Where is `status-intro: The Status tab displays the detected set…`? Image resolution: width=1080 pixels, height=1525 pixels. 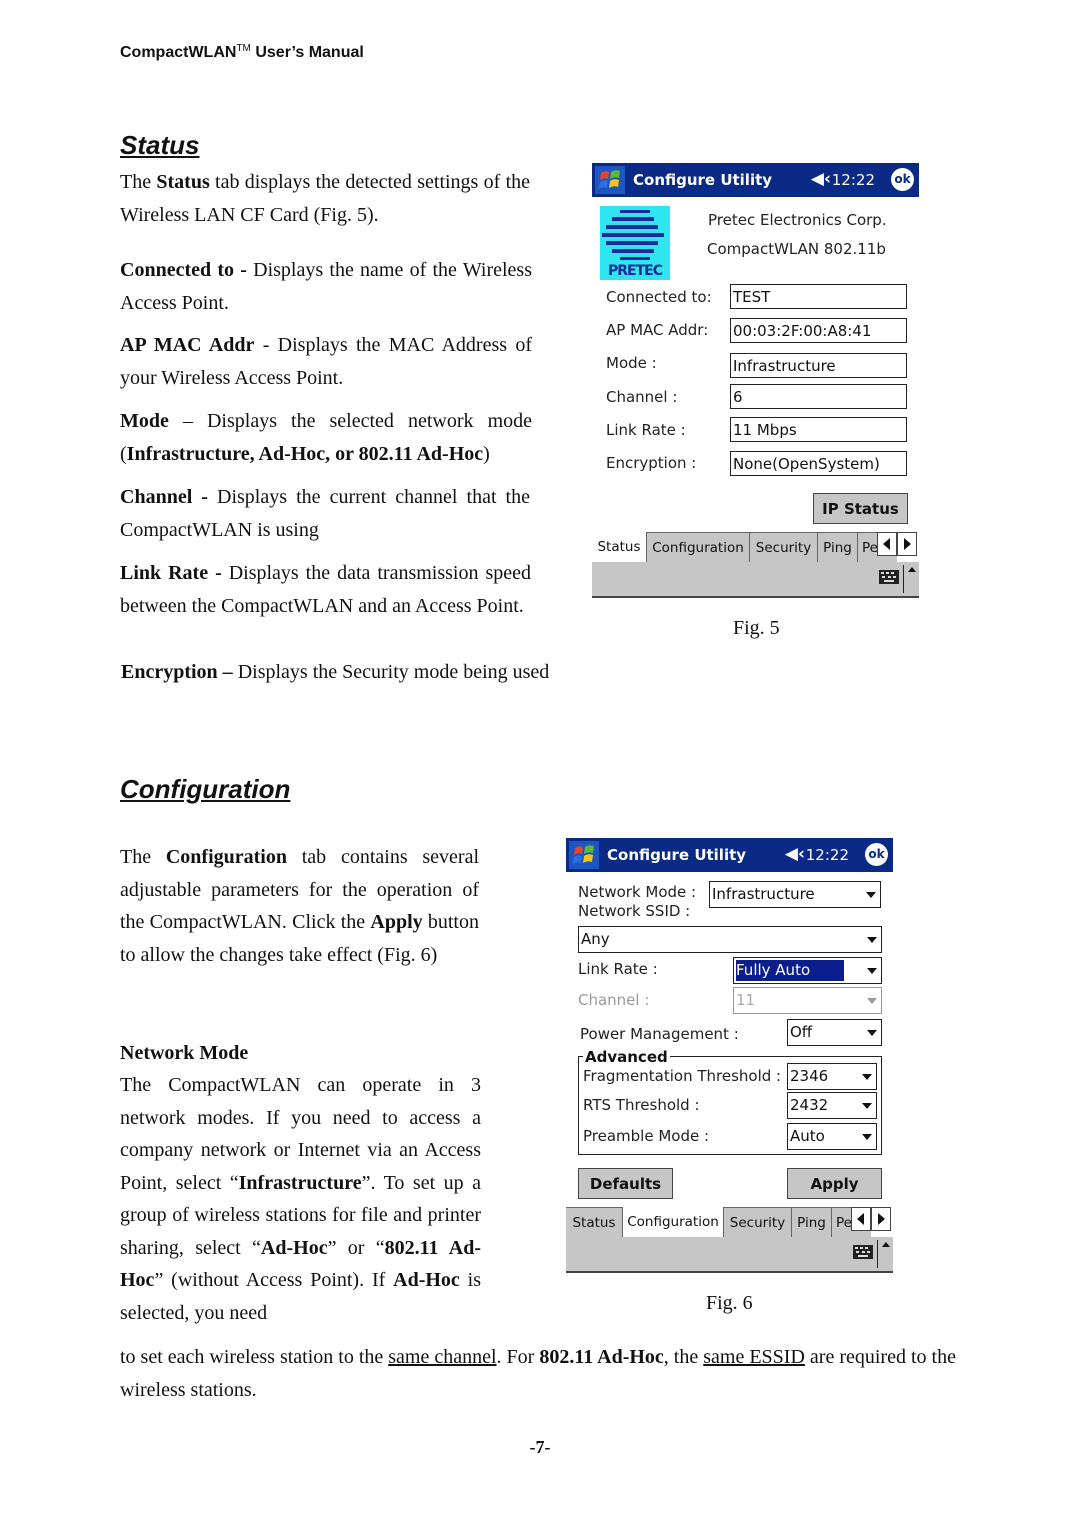
status-intro: The Status tab displays the detected set… is located at coordinates (325, 198).